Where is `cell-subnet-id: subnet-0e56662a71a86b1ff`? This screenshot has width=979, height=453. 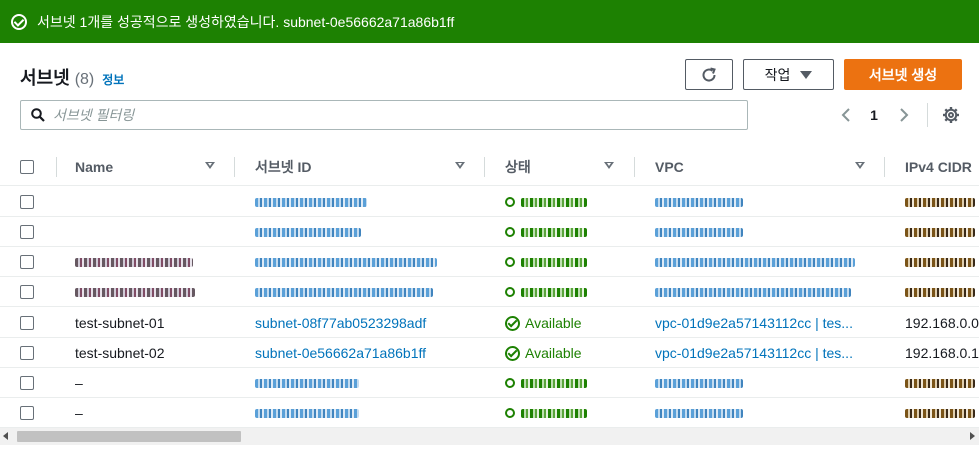 cell-subnet-id: subnet-0e56662a71a86b1ff is located at coordinates (365, 353).